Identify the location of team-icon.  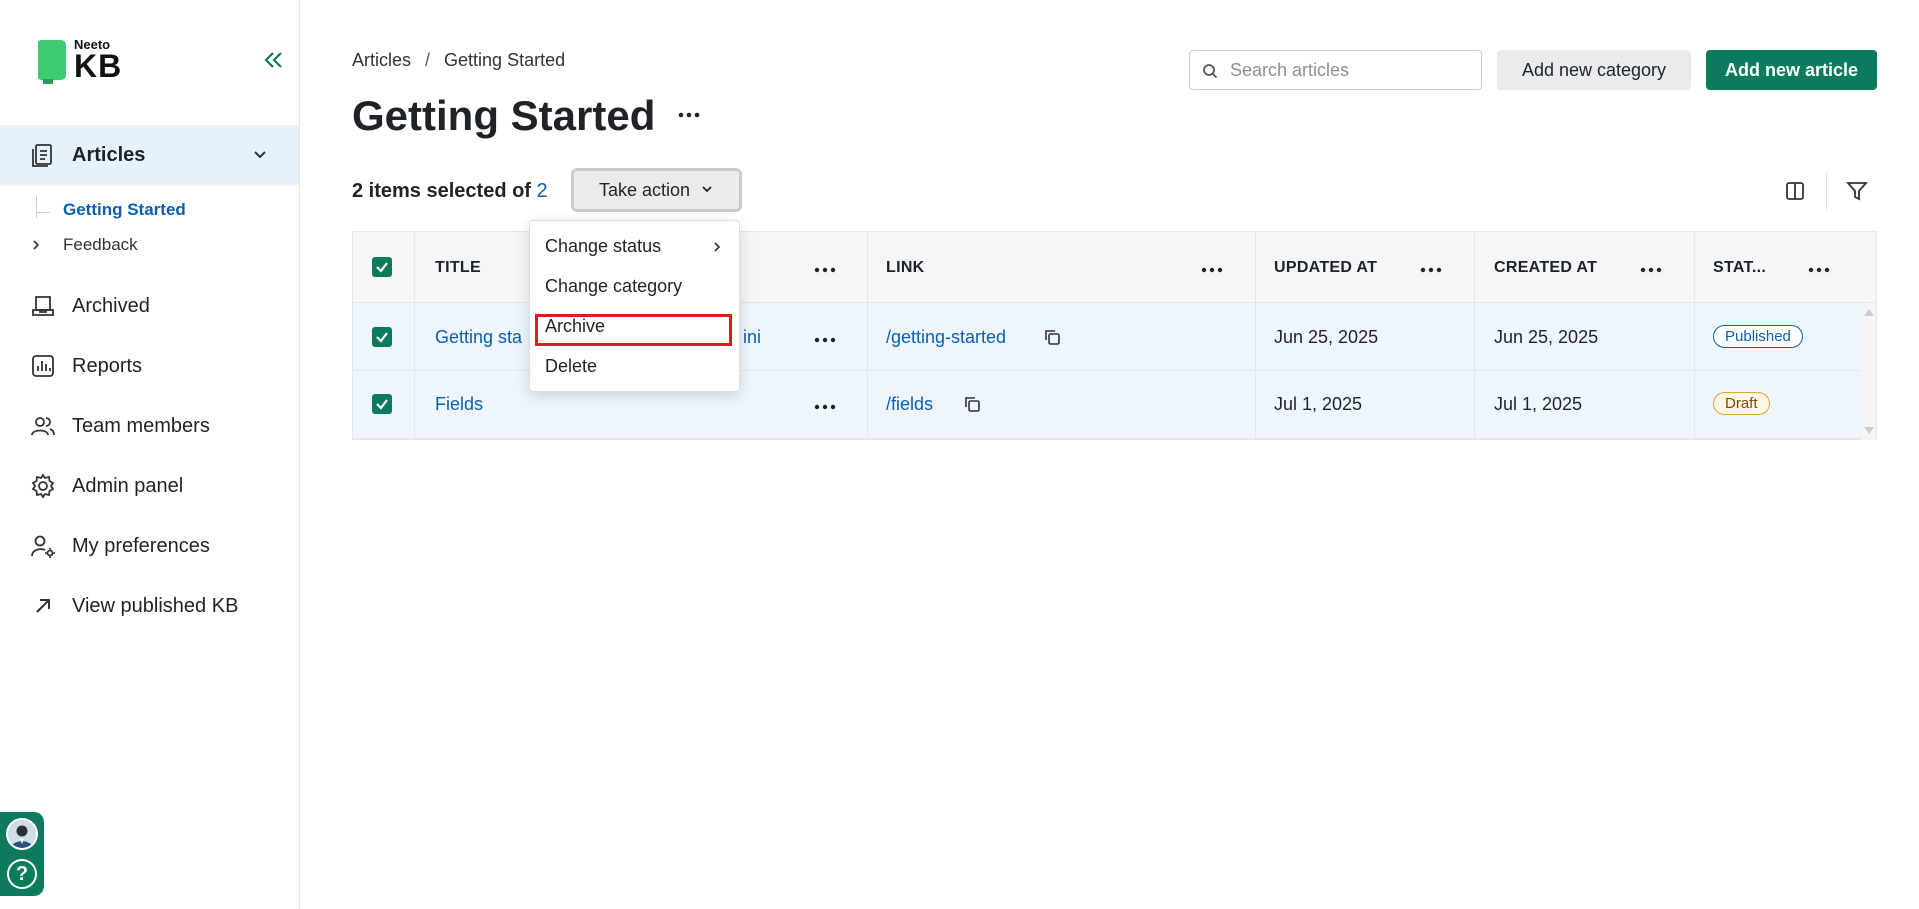
(43, 426).